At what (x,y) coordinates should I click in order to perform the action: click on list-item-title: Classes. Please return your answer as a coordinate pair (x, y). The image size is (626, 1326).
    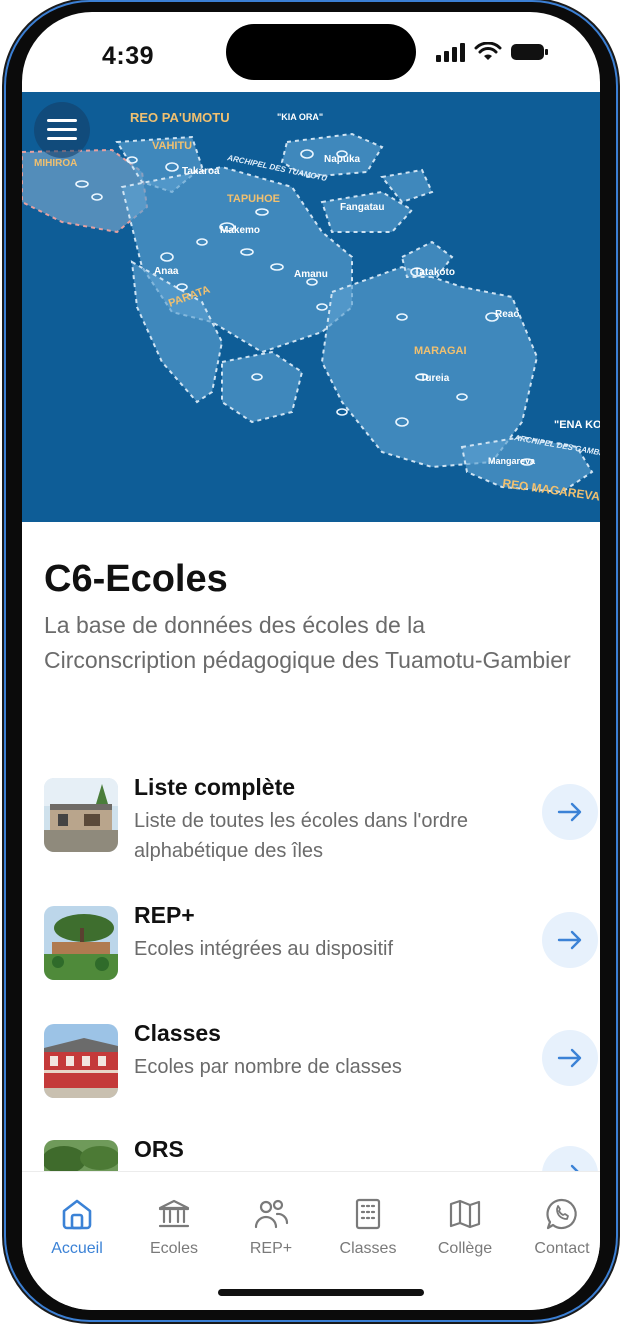
    Looking at the image, I should click on (177, 1033).